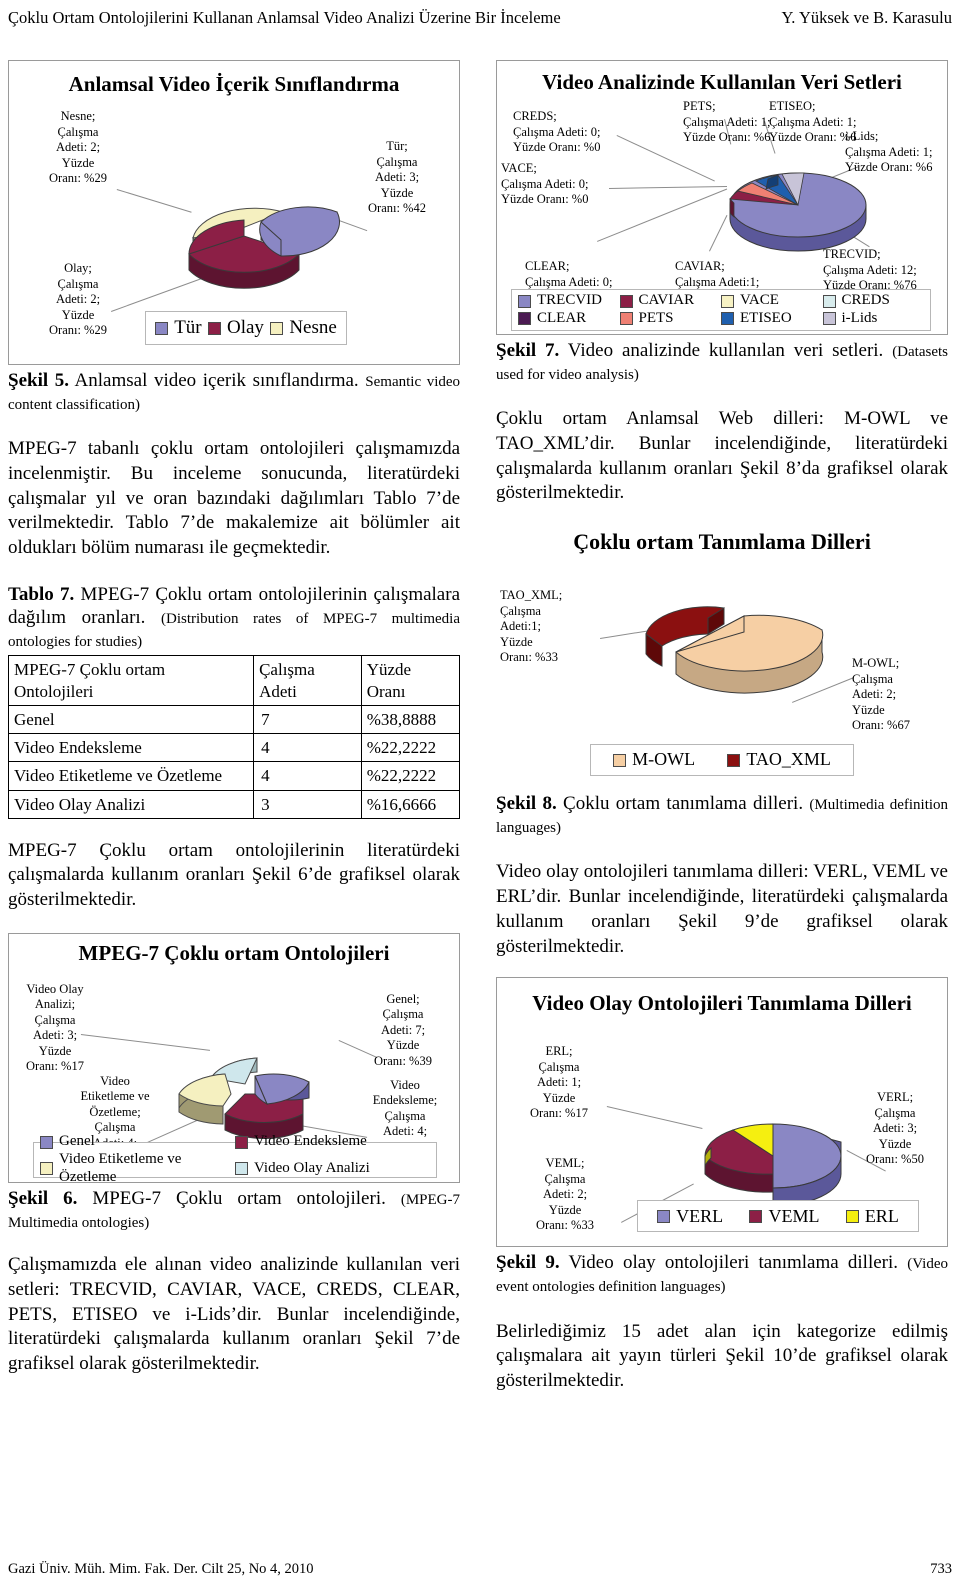  Describe the element at coordinates (734, 650) in the screenshot. I see `figure8-pie` at that location.